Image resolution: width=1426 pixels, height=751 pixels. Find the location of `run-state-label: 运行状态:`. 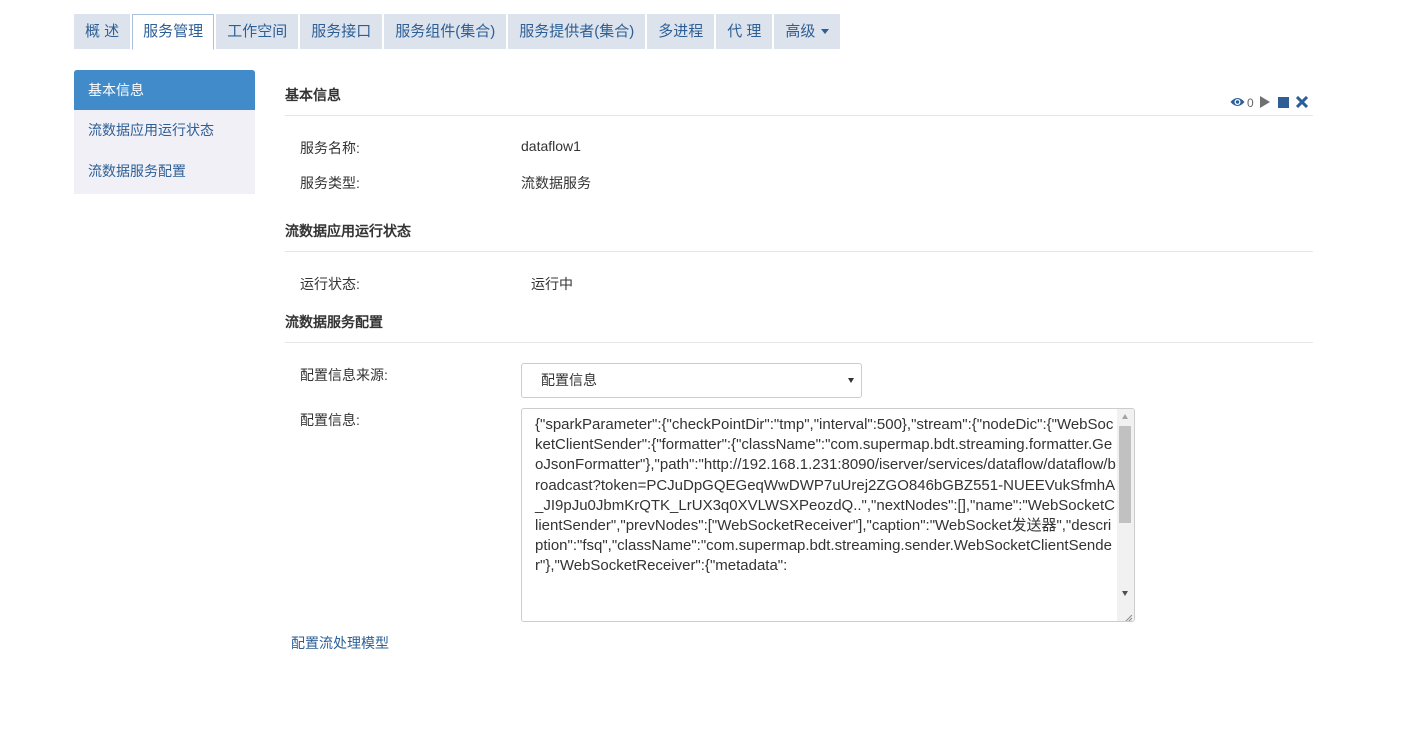

run-state-label: 运行状态: is located at coordinates (330, 284).